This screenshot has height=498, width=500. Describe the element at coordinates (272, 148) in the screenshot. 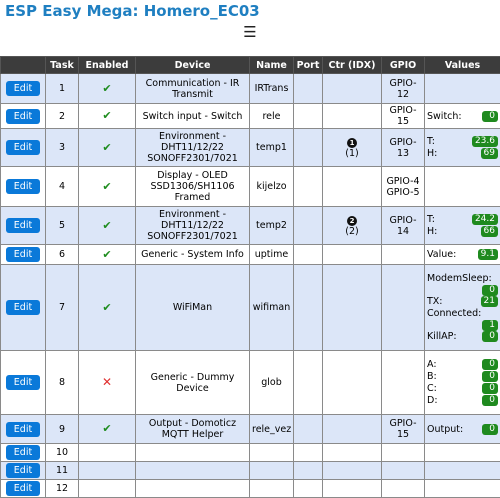

I see `name-cell: temp1` at that location.